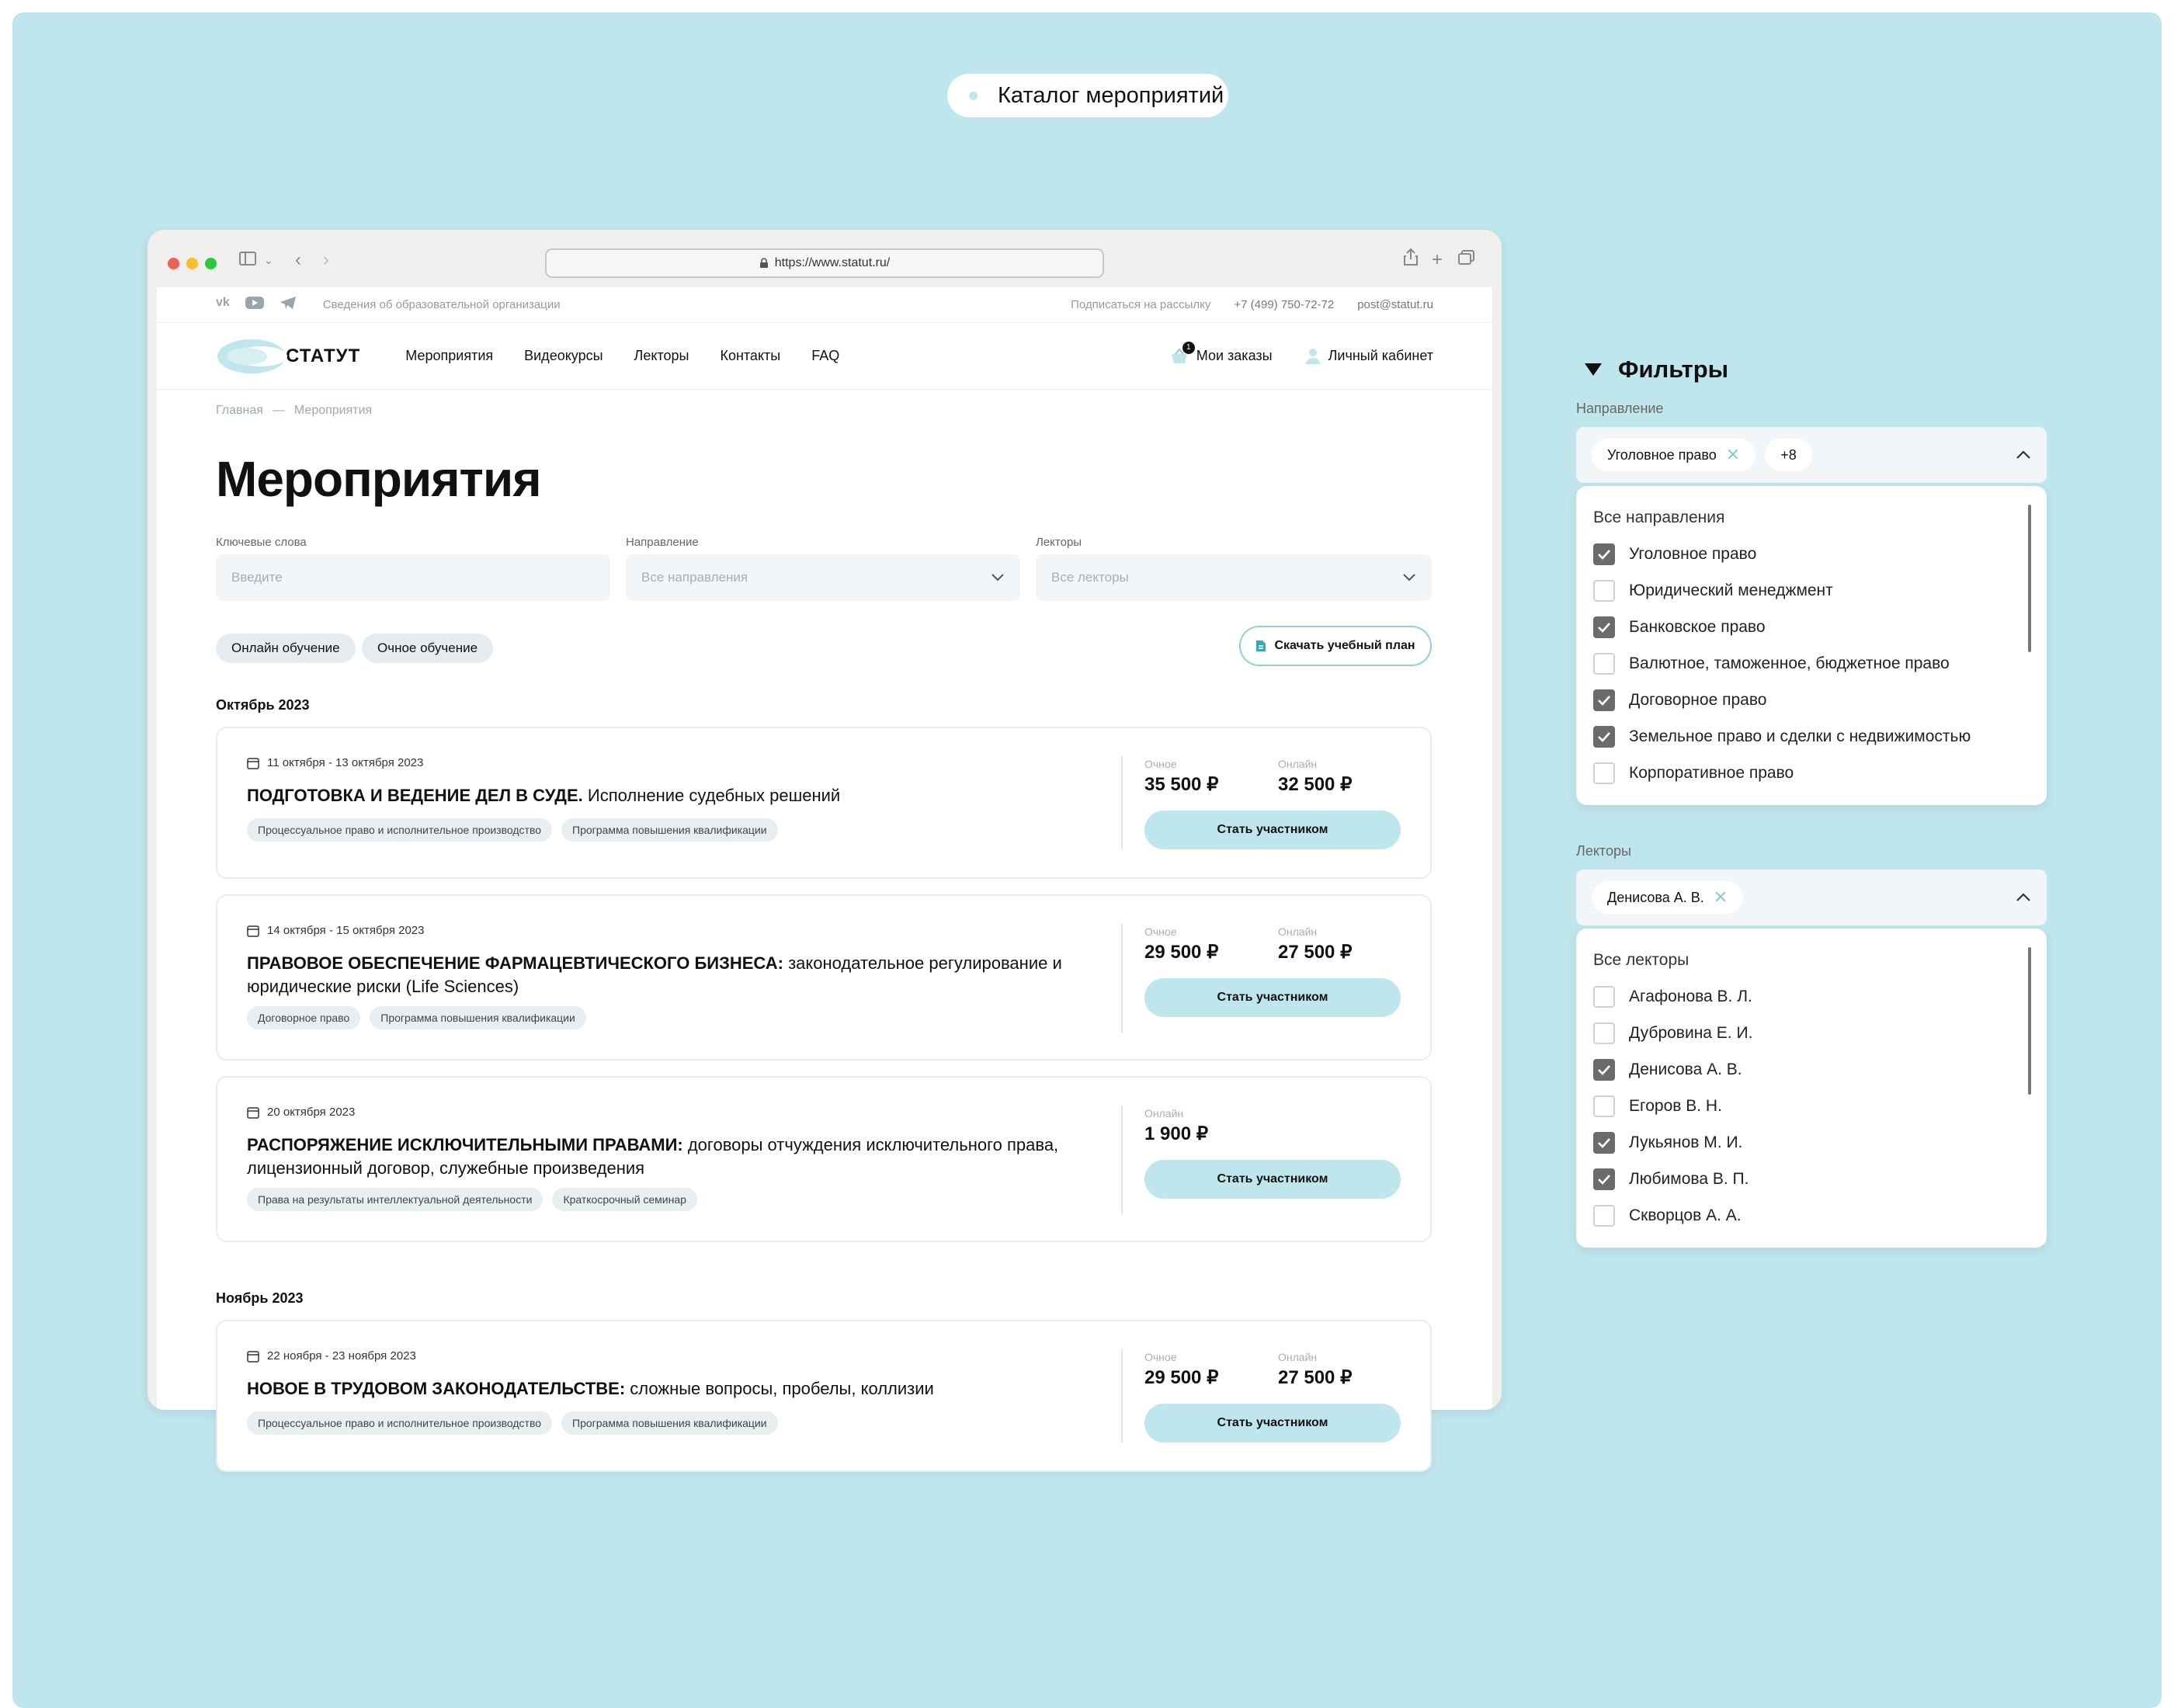 Image resolution: width=2174 pixels, height=1708 pixels. What do you see at coordinates (1395, 305) in the screenshot?
I see `email-link: post@statut.ru` at bounding box center [1395, 305].